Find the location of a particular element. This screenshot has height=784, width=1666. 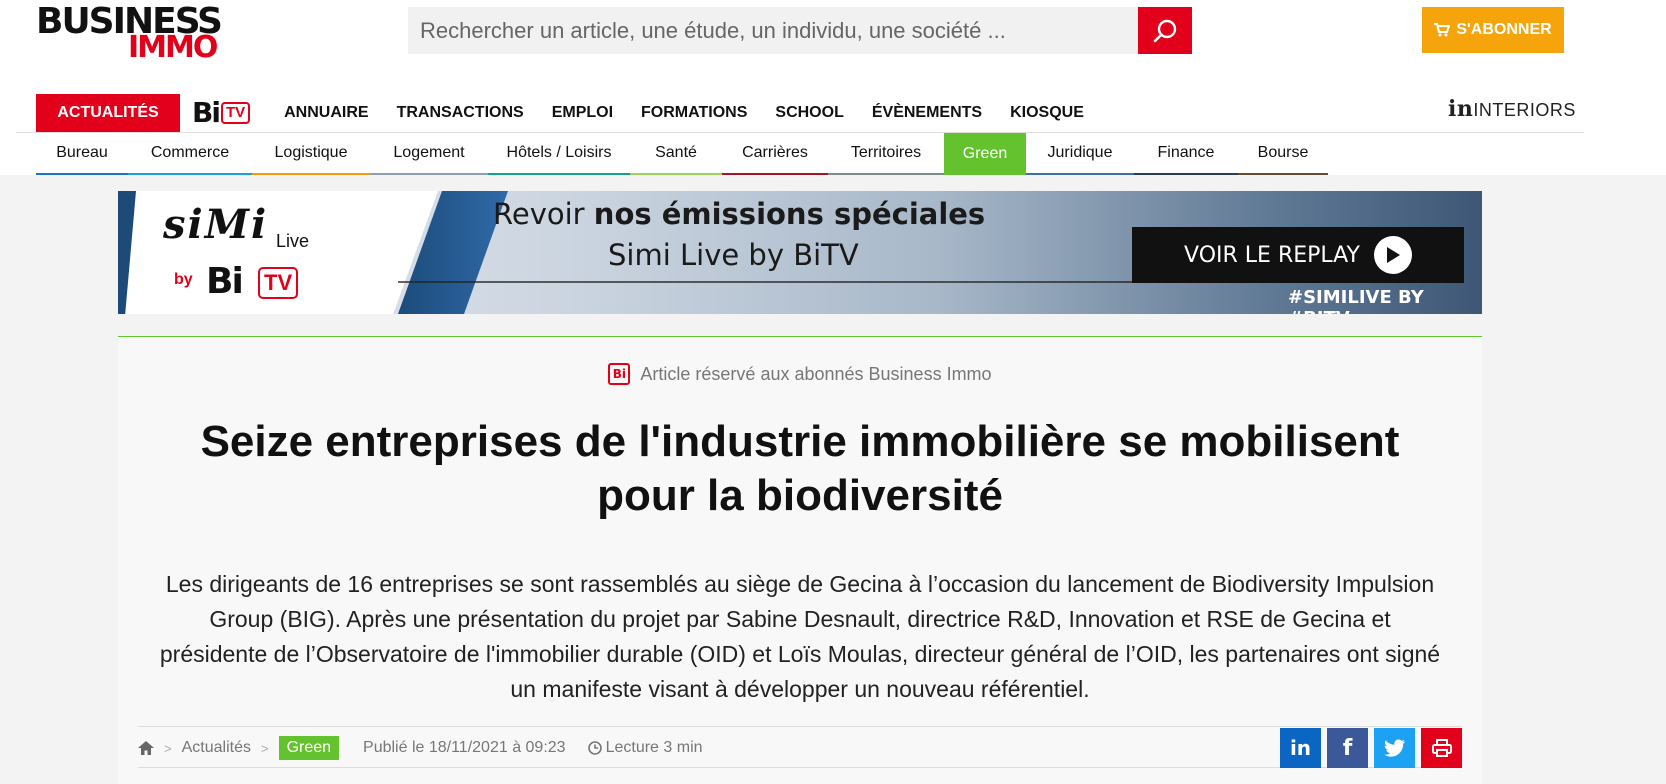

interiors-label: INTERIORS is located at coordinates (1524, 110).